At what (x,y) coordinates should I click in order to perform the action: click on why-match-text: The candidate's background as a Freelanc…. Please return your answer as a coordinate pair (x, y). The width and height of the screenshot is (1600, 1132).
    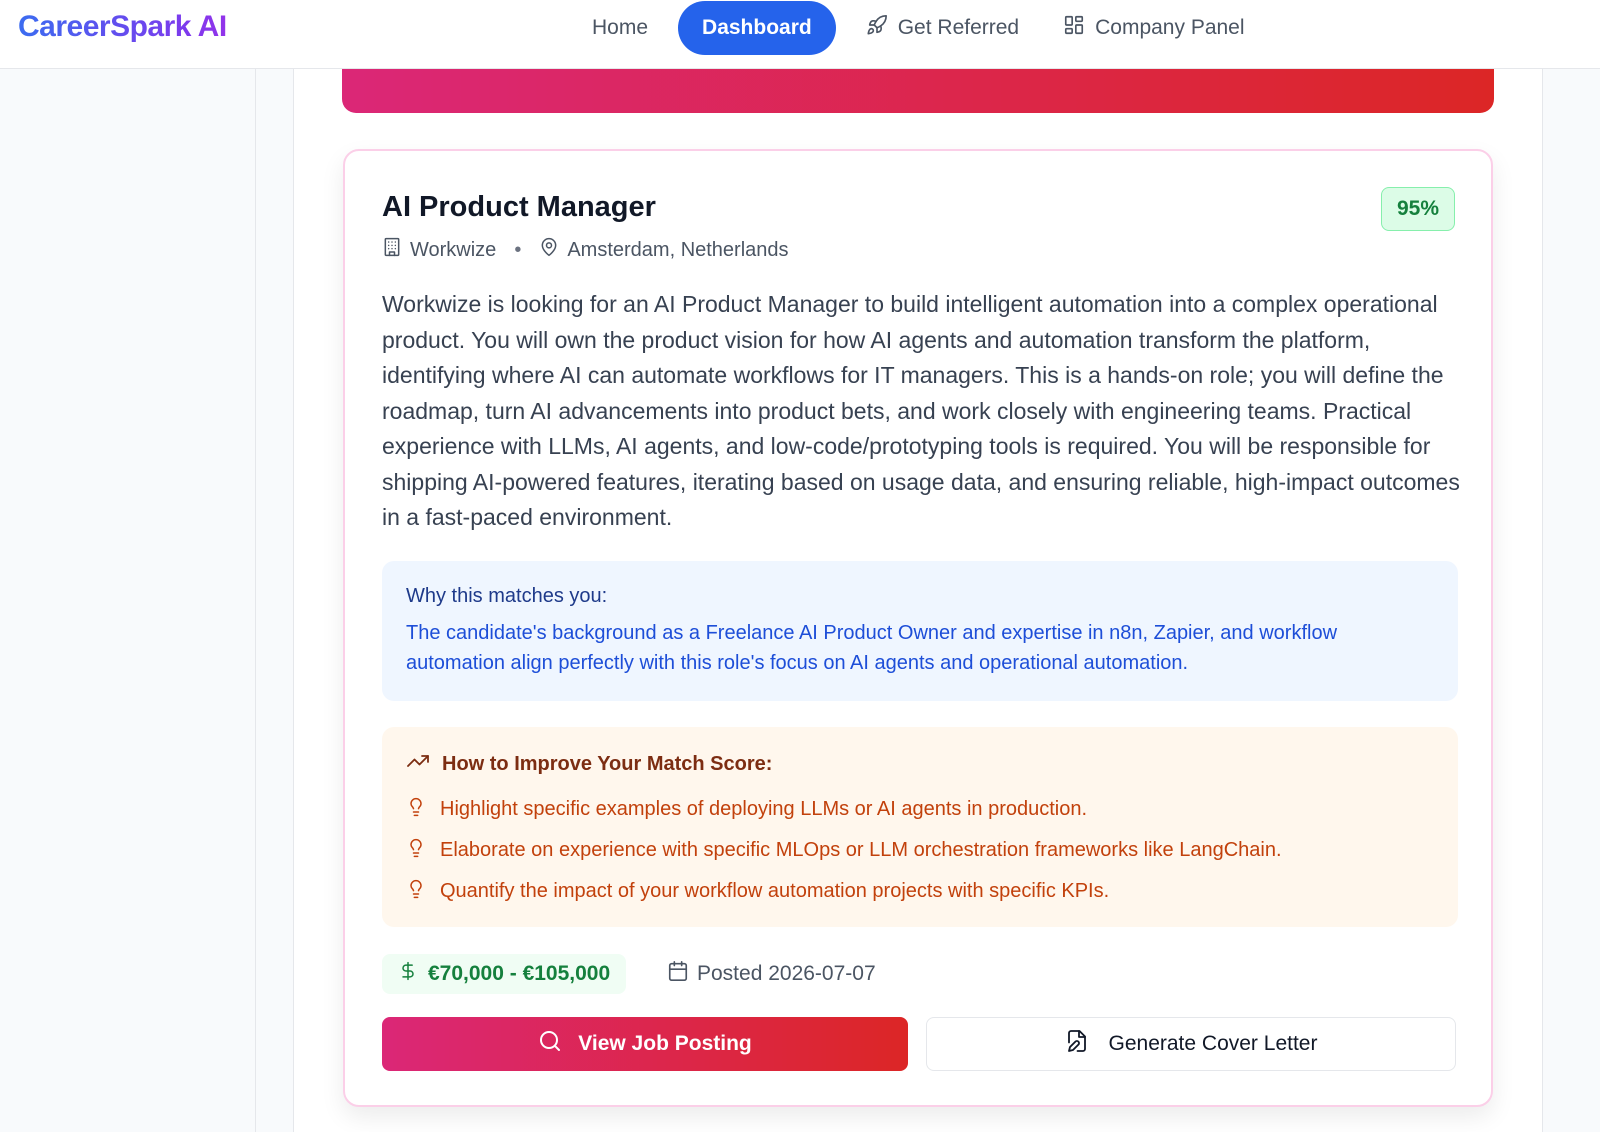
    Looking at the image, I should click on (872, 648).